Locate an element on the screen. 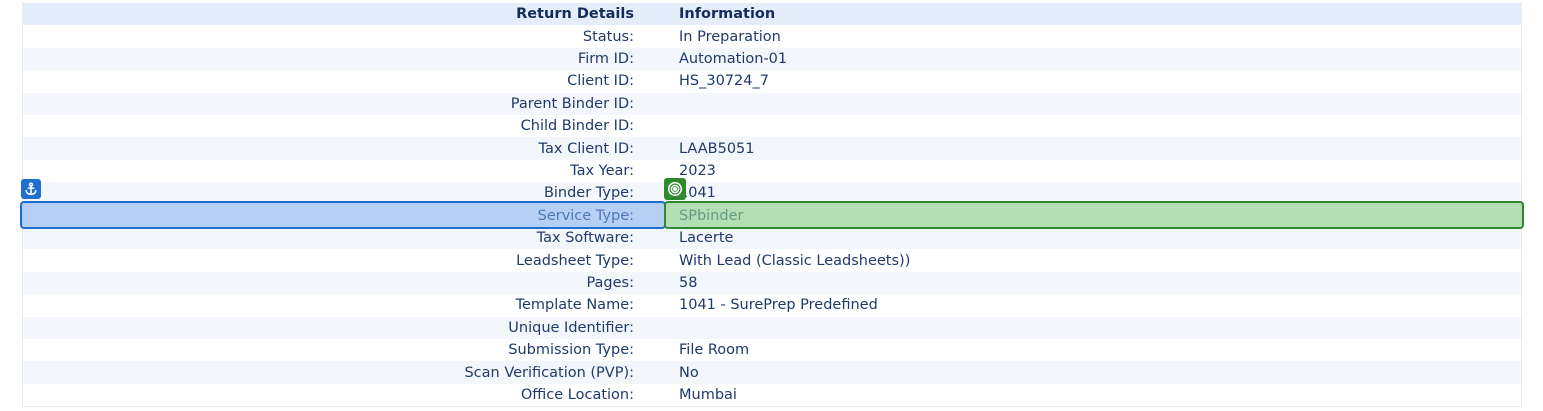 The height and width of the screenshot is (411, 1543). table-row: Child Binder ID: is located at coordinates (772, 126).